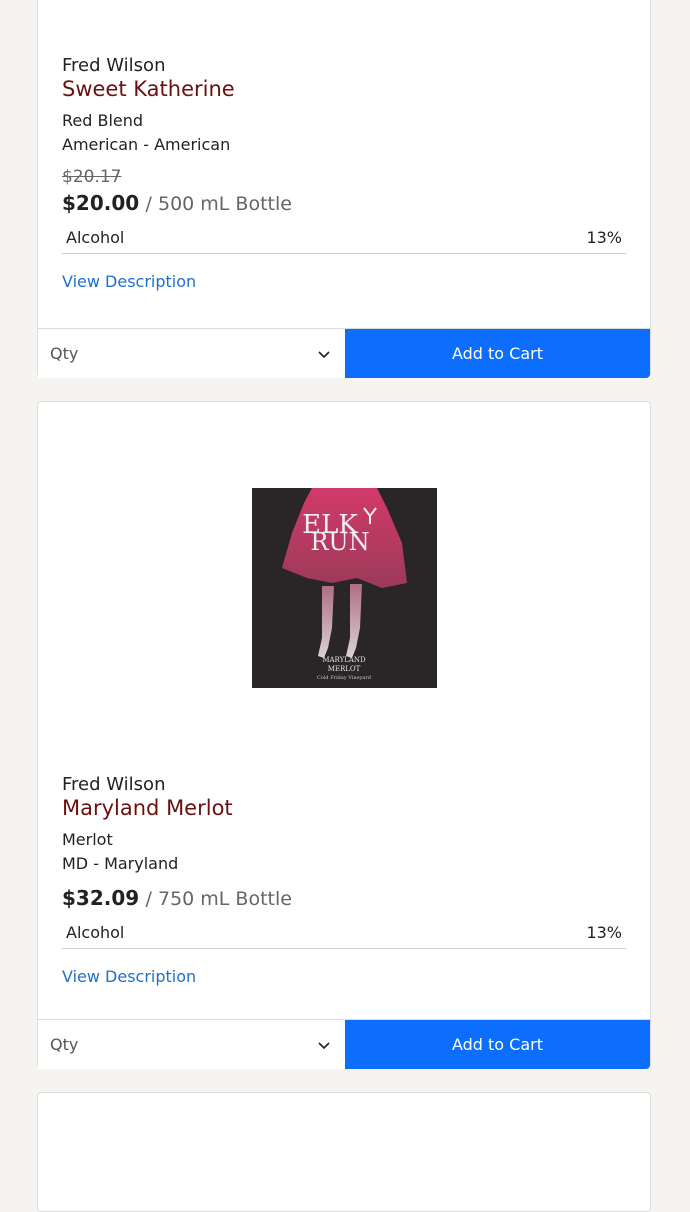 Image resolution: width=690 pixels, height=1212 pixels. What do you see at coordinates (344, 660) in the screenshot?
I see `svg-text: MARYLAND` at bounding box center [344, 660].